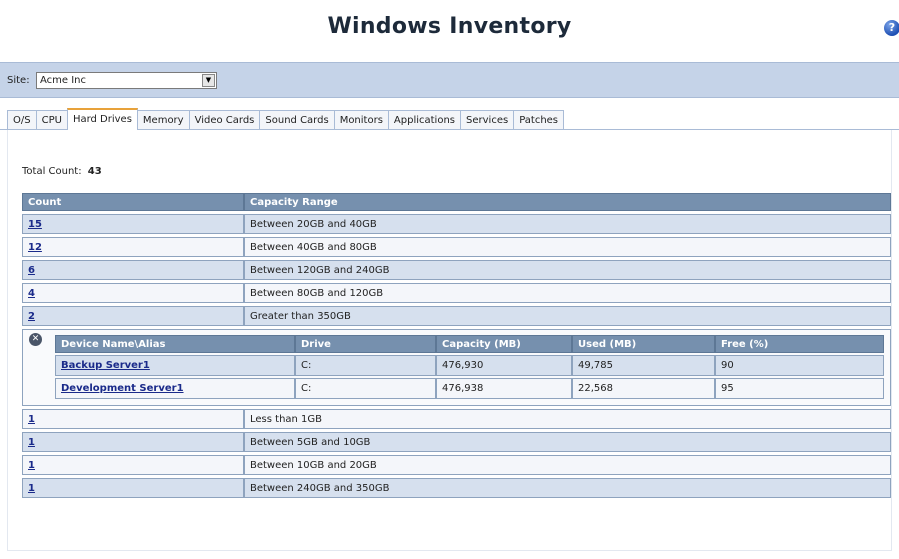  I want to click on site-bar: Site: Acme Inc ▼, so click(449, 80).